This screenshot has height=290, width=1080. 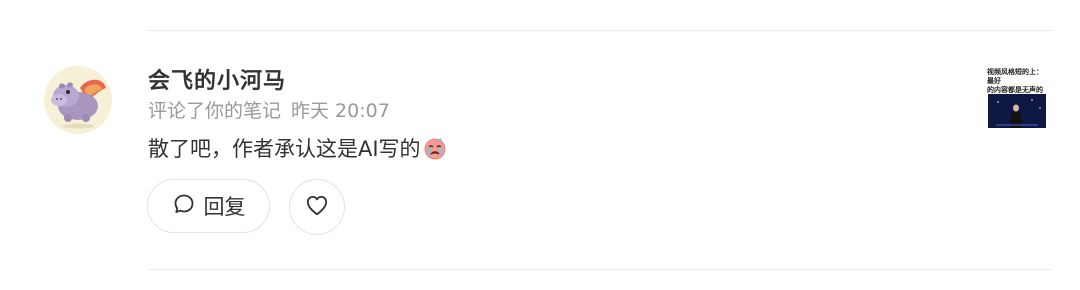 I want to click on heart-outline-icon, so click(x=317, y=207).